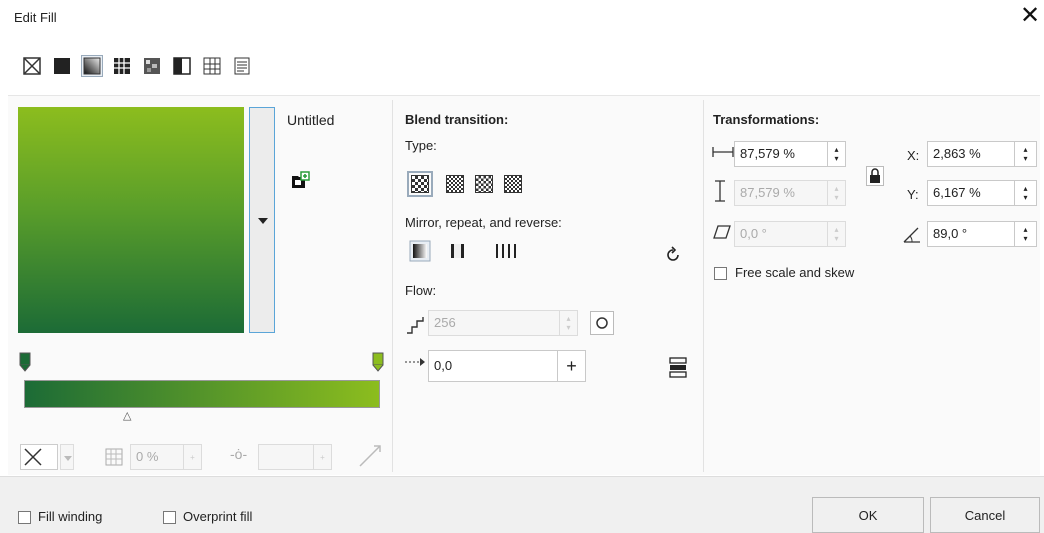 This screenshot has height=533, width=1044. I want to click on rotation-stepper: ▴ ▾, so click(1026, 234).